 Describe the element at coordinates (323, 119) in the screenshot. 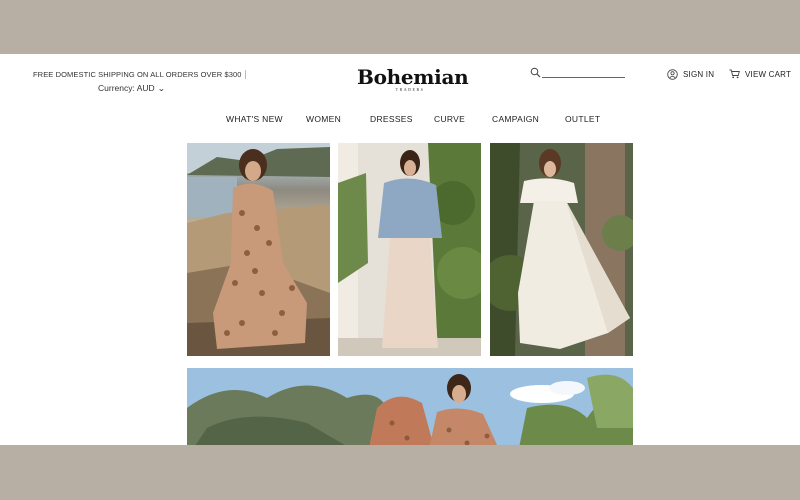

I see `nav-item-women: WOMEN` at that location.